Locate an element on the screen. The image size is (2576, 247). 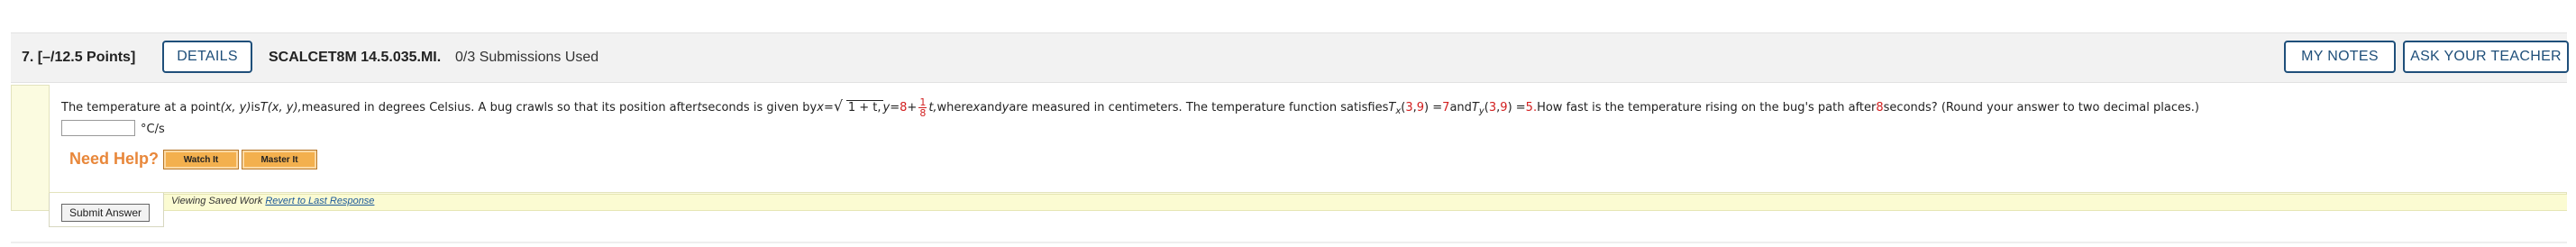
my-notes-button: MY NOTES is located at coordinates (2340, 57).